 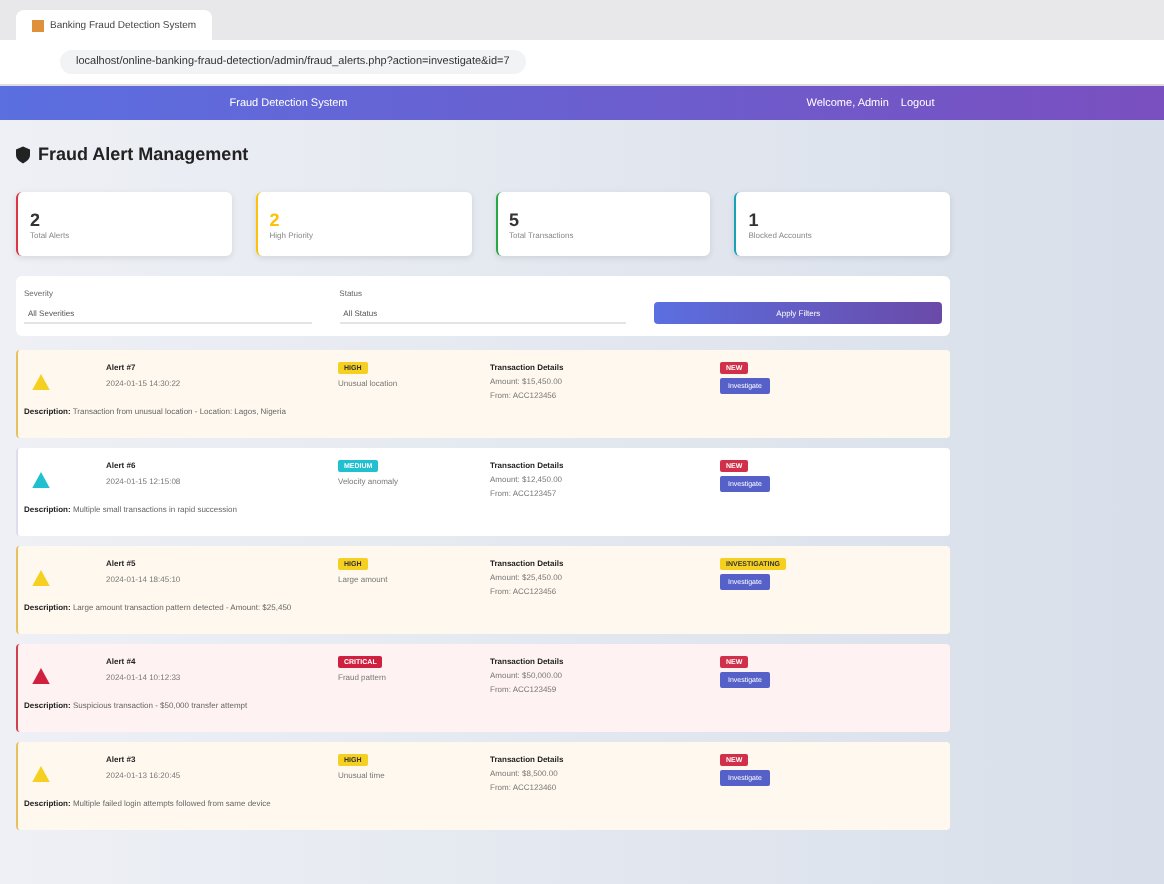 I want to click on stat-value: 5, so click(x=515, y=219).